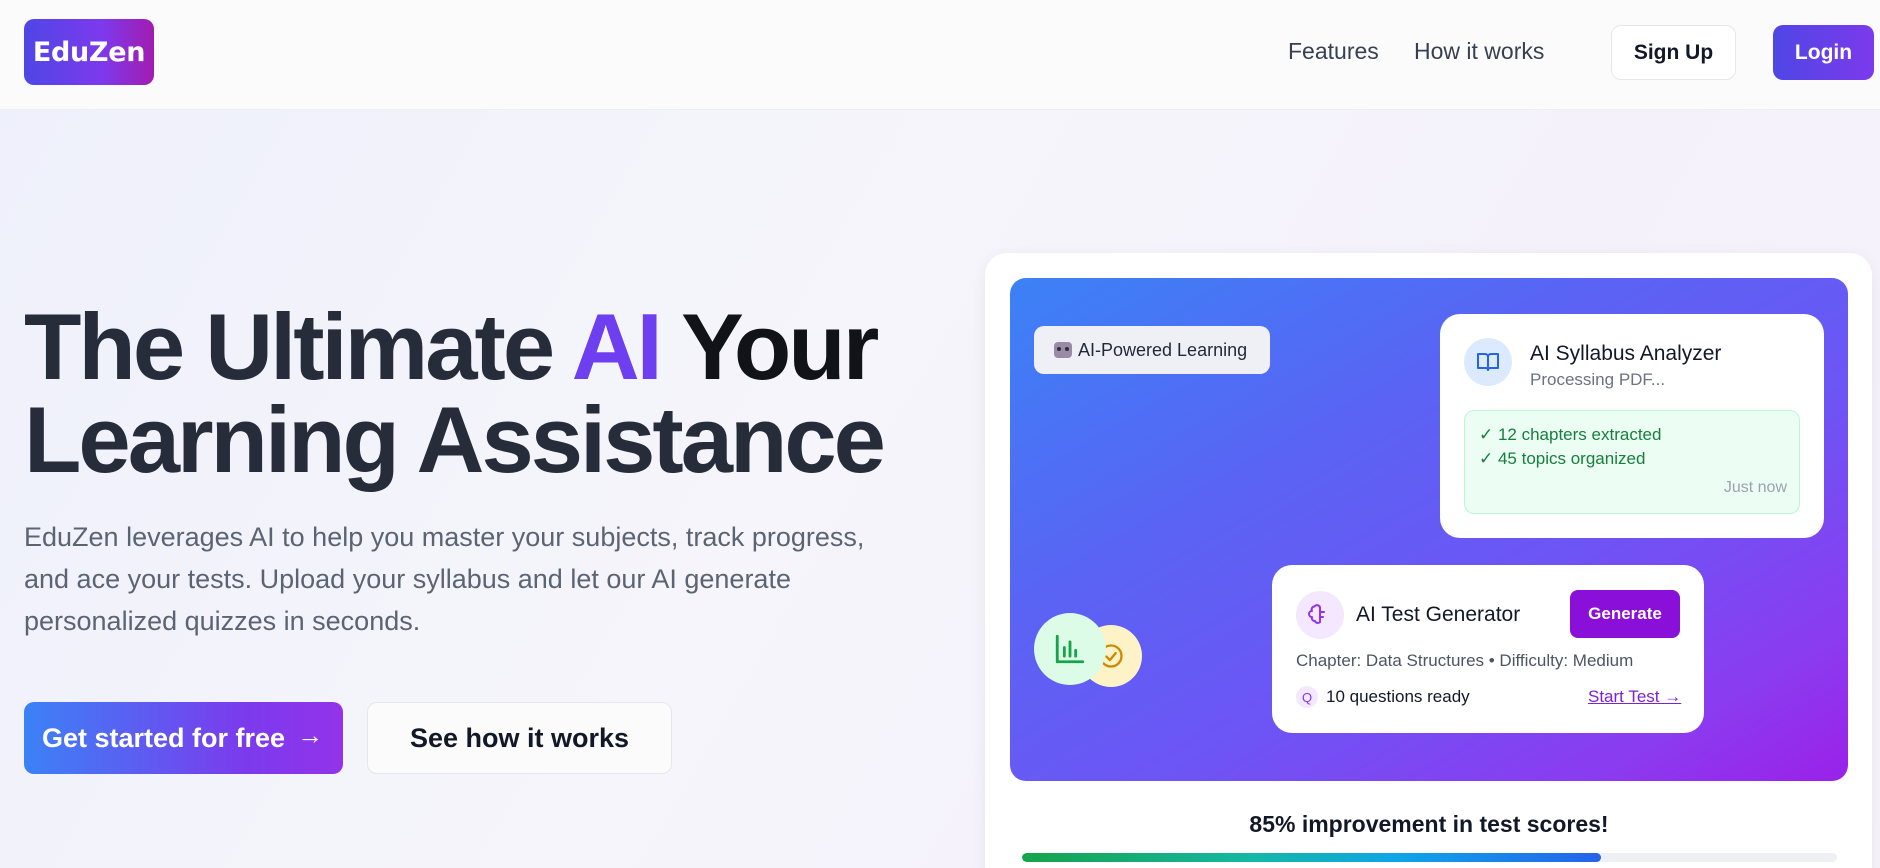 The width and height of the screenshot is (1880, 868). I want to click on improvement-text: 85% improvement in test scores!, so click(1429, 824).